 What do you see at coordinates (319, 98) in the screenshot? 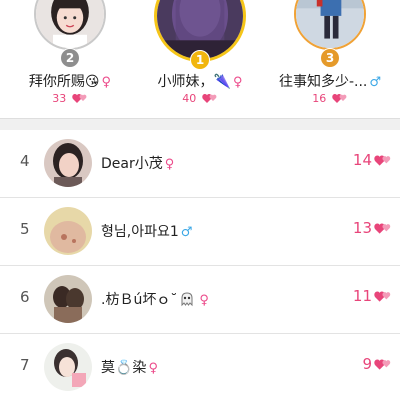
I see `score-value: 16` at bounding box center [319, 98].